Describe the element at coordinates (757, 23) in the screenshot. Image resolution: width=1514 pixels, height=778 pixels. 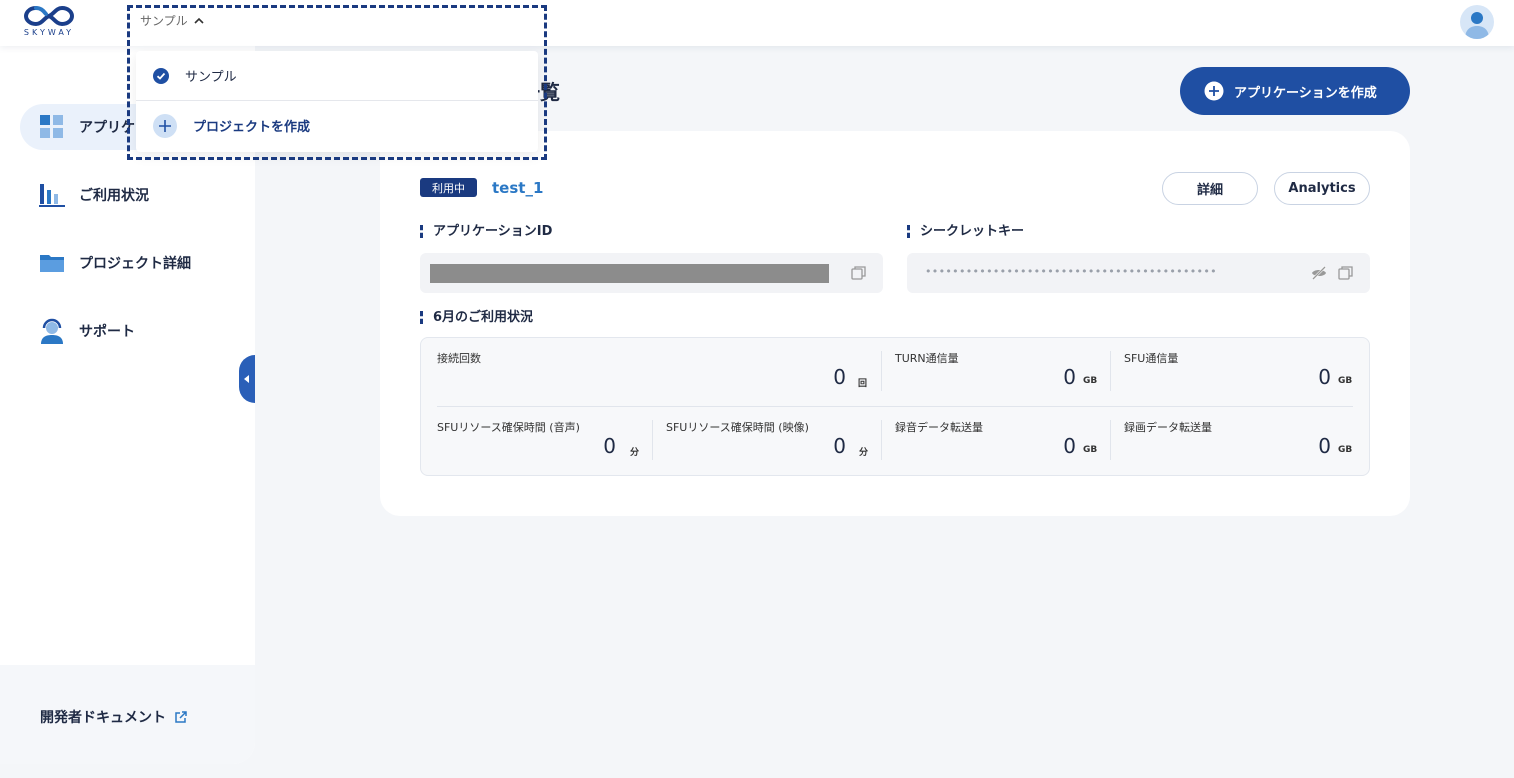
I see `top-header: SKYWAY サンプル` at that location.